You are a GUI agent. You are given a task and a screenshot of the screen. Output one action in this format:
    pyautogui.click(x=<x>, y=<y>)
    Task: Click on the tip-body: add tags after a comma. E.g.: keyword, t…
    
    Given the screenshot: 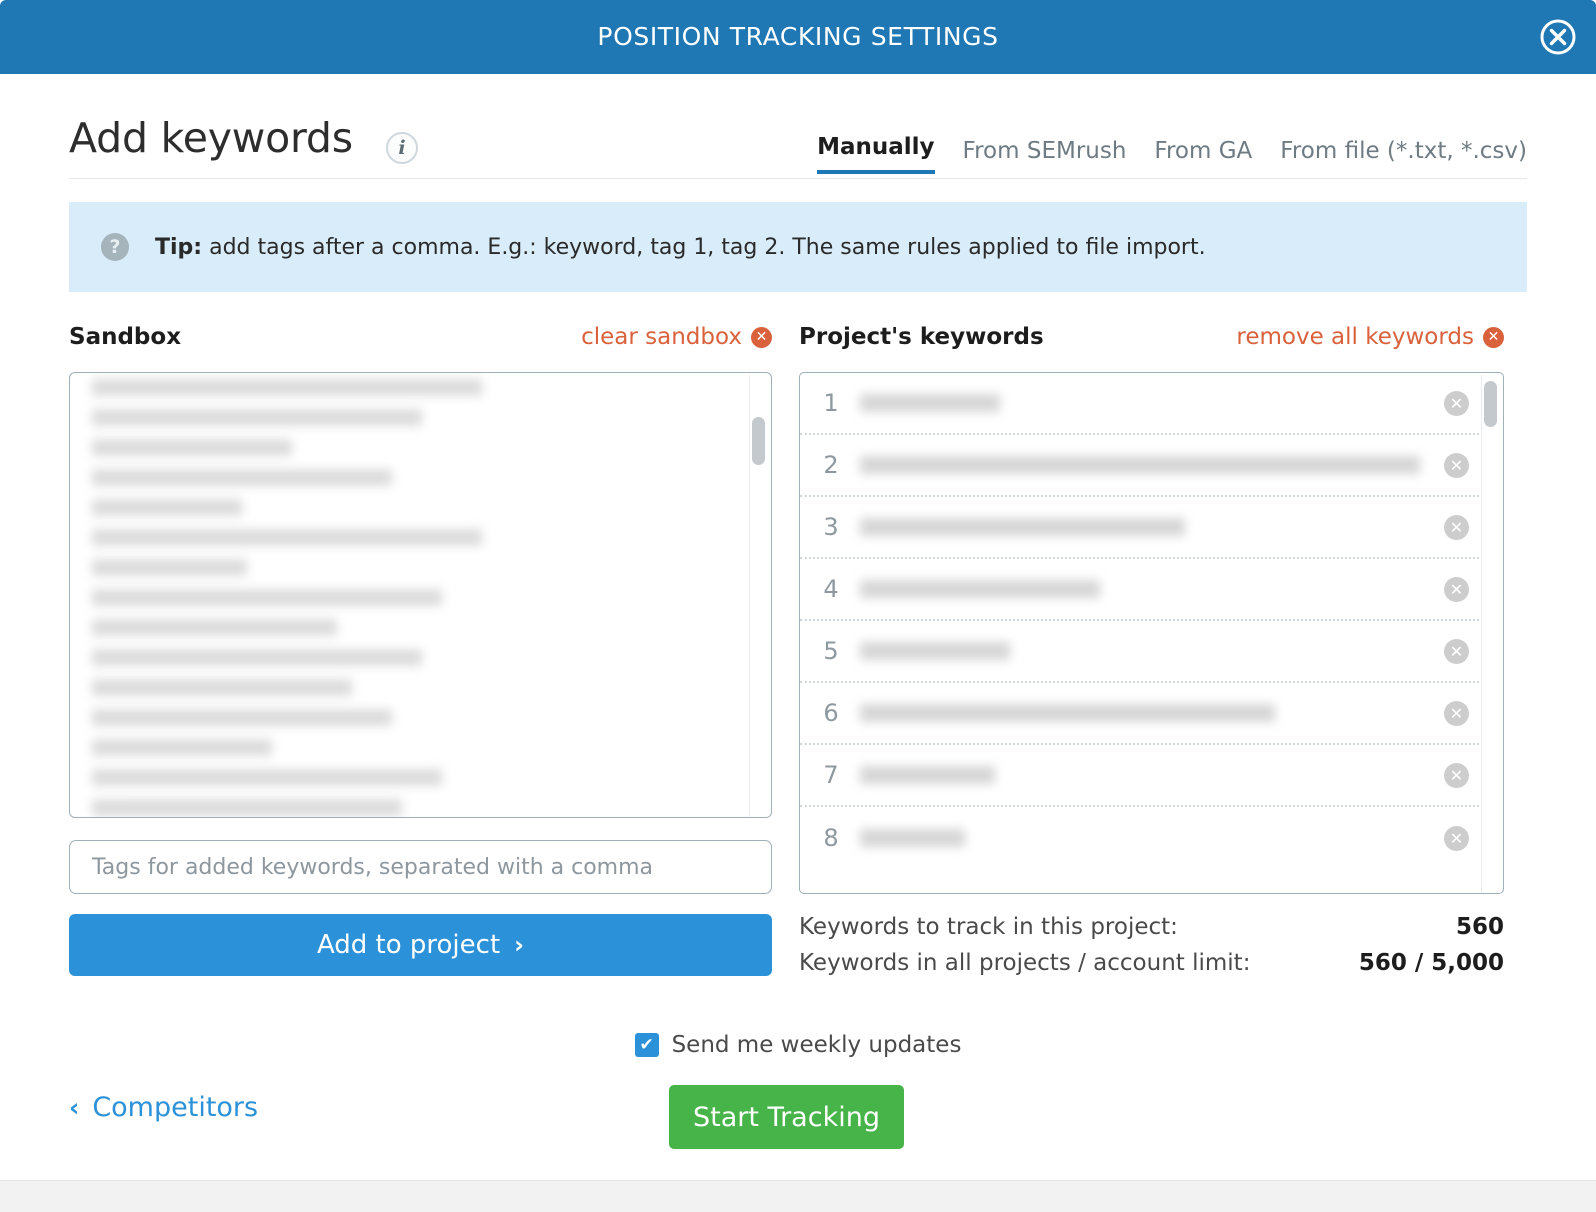 What is the action you would take?
    pyautogui.click(x=704, y=247)
    